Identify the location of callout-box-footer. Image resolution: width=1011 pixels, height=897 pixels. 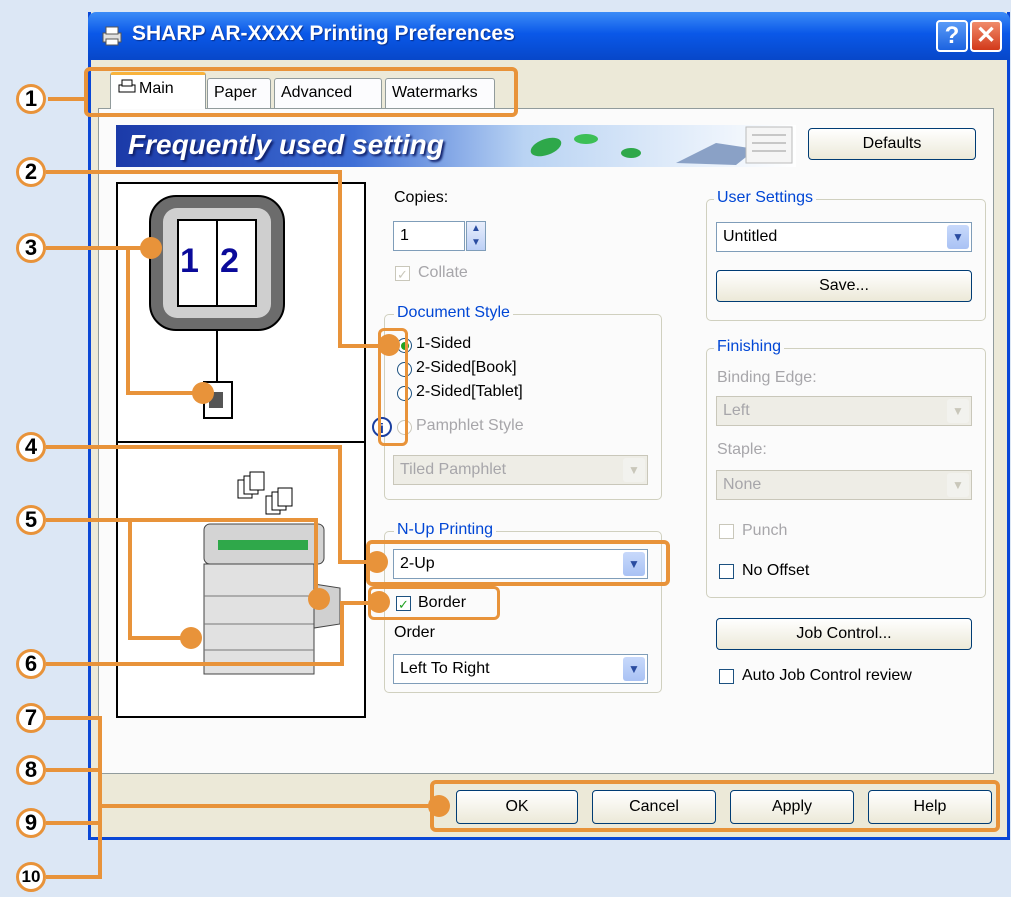
(715, 806).